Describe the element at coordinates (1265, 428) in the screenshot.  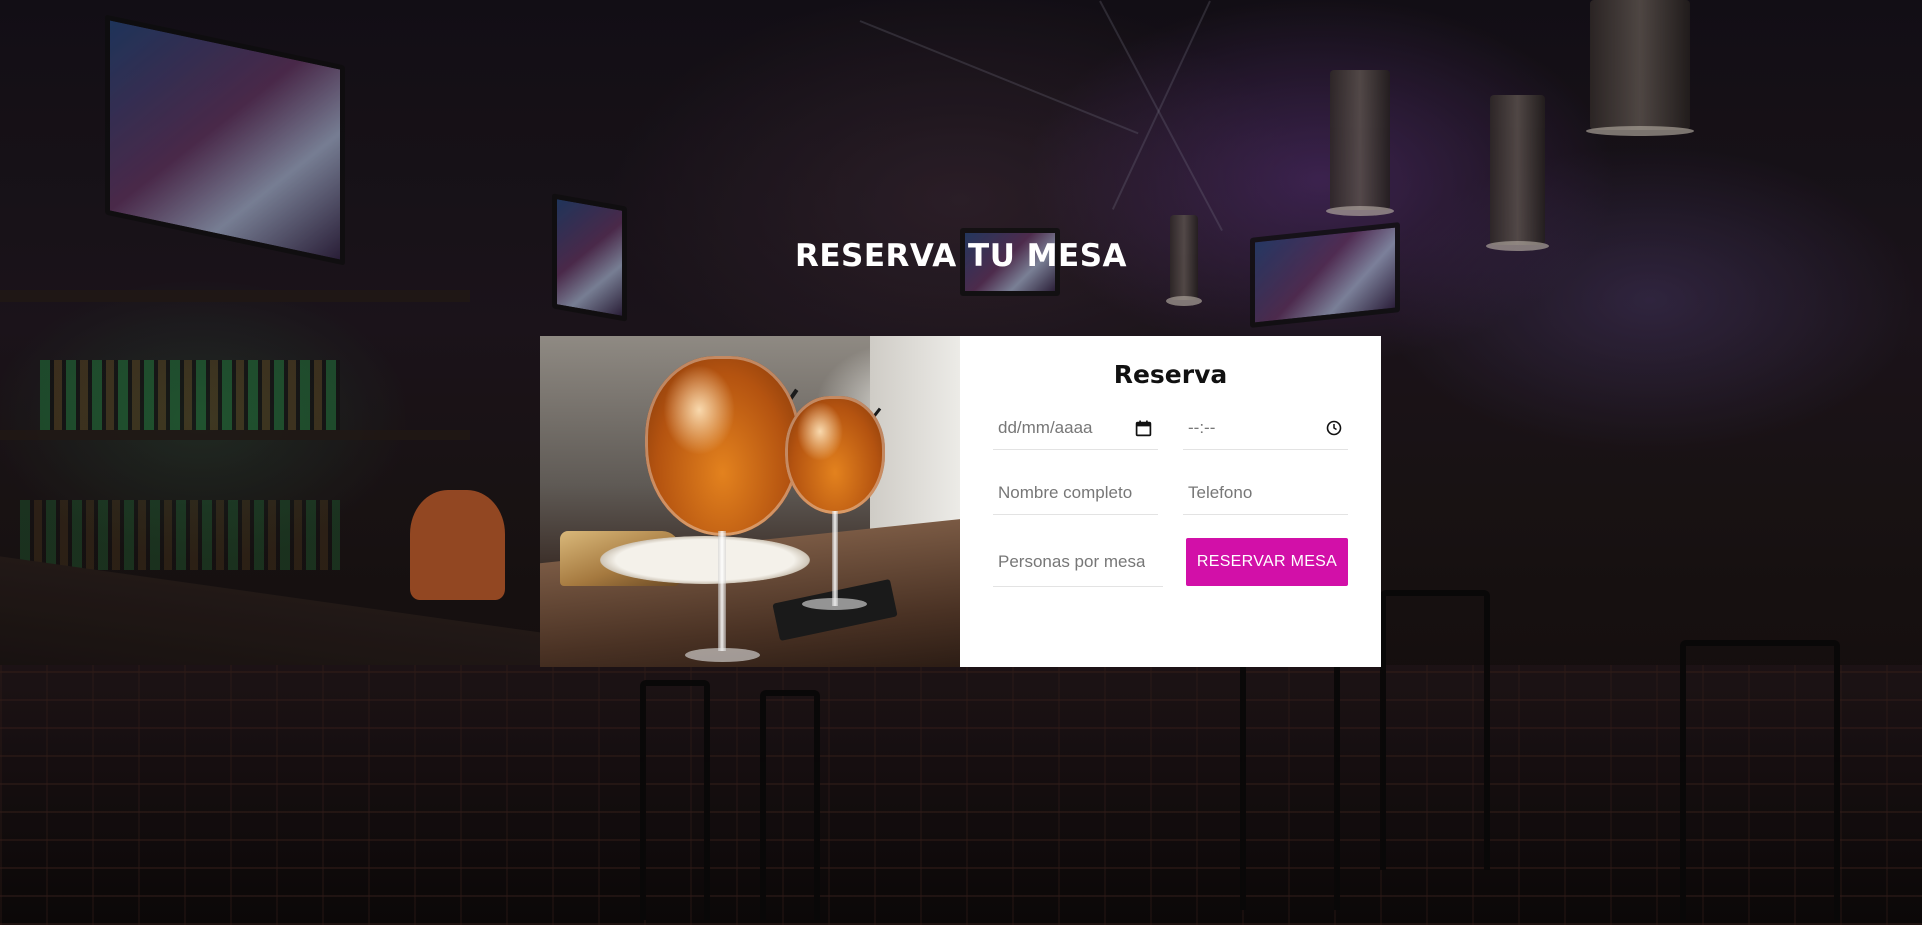
I see `time-input: --:--` at that location.